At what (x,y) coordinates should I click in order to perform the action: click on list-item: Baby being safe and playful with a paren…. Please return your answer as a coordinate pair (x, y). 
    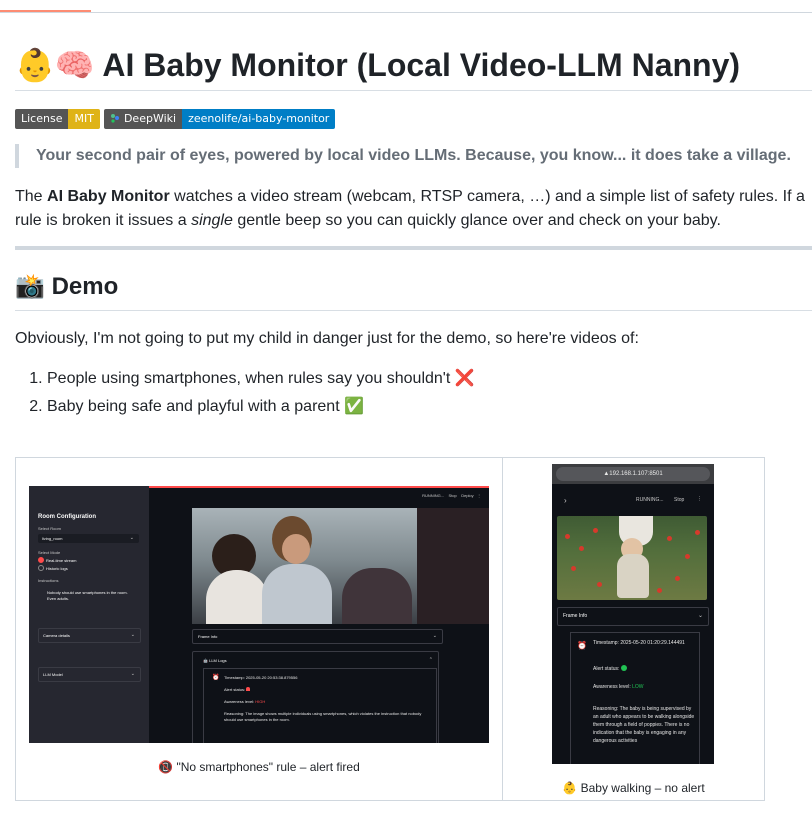
    Looking at the image, I should click on (429, 407).